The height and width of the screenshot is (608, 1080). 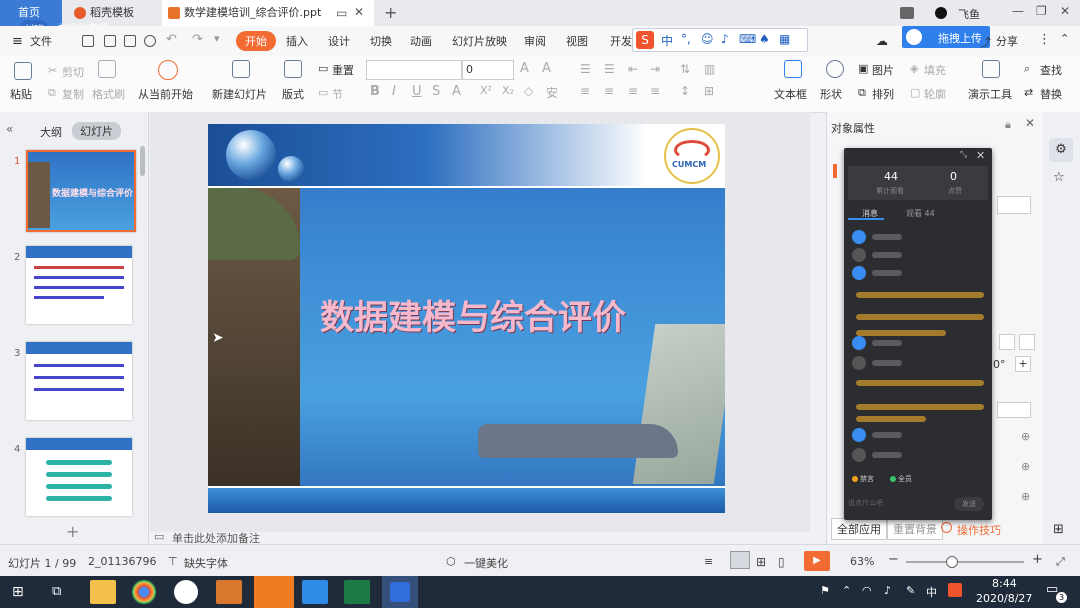 What do you see at coordinates (645, 40) in the screenshot?
I see `sogou-icon: S` at bounding box center [645, 40].